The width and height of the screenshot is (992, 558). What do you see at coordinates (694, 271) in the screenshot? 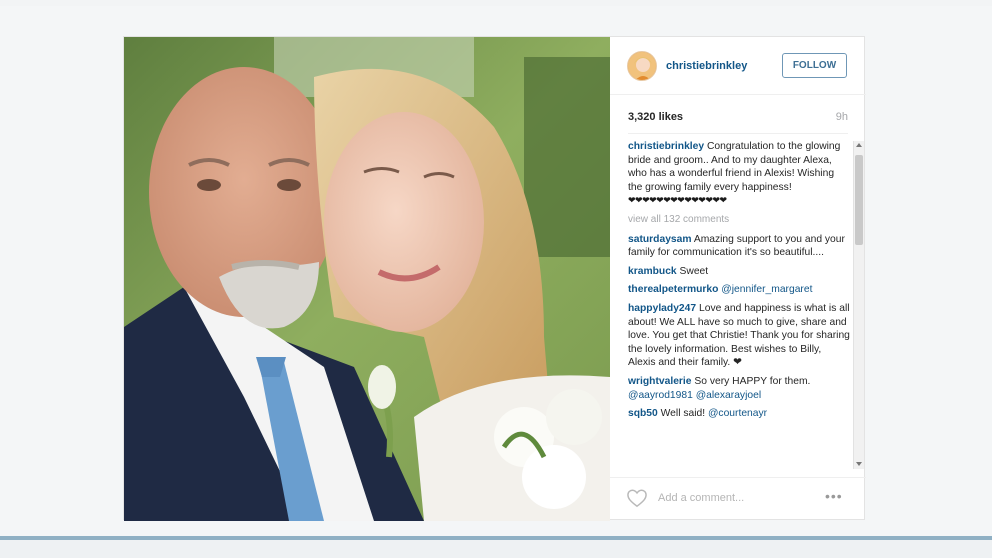
I see `comment-text: Sweet` at bounding box center [694, 271].